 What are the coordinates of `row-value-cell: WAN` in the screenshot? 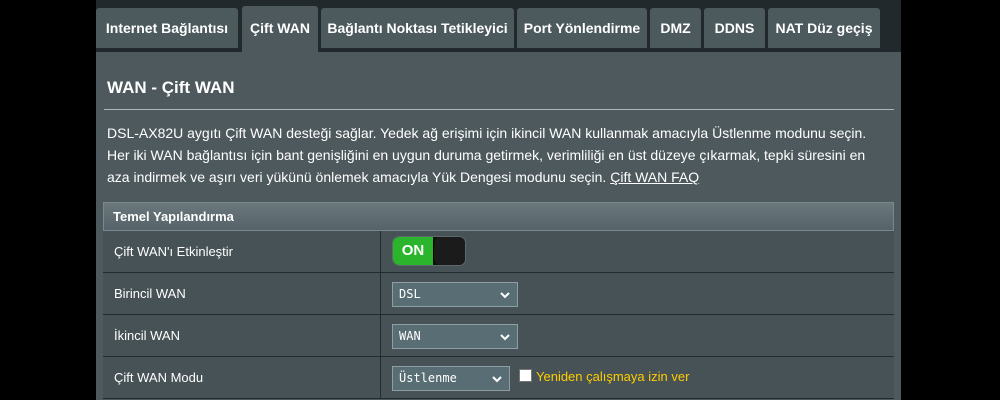 It's located at (637, 335).